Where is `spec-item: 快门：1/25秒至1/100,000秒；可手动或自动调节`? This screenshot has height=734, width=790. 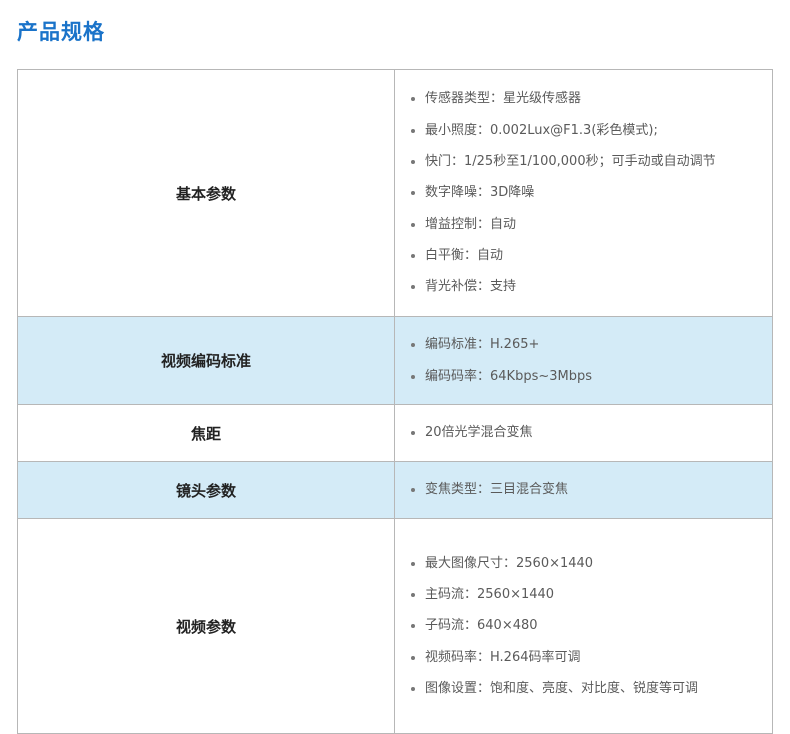
spec-item: 快门：1/25秒至1/100,000秒；可手动或自动调节 is located at coordinates (591, 161).